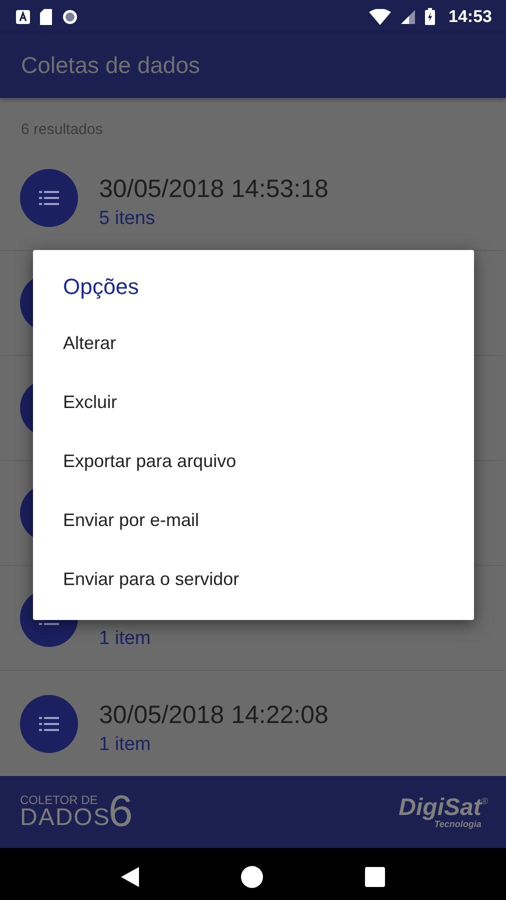 The width and height of the screenshot is (506, 900). Describe the element at coordinates (213, 715) in the screenshot. I see `collection-date: 30/05/2018 14:22:08` at that location.